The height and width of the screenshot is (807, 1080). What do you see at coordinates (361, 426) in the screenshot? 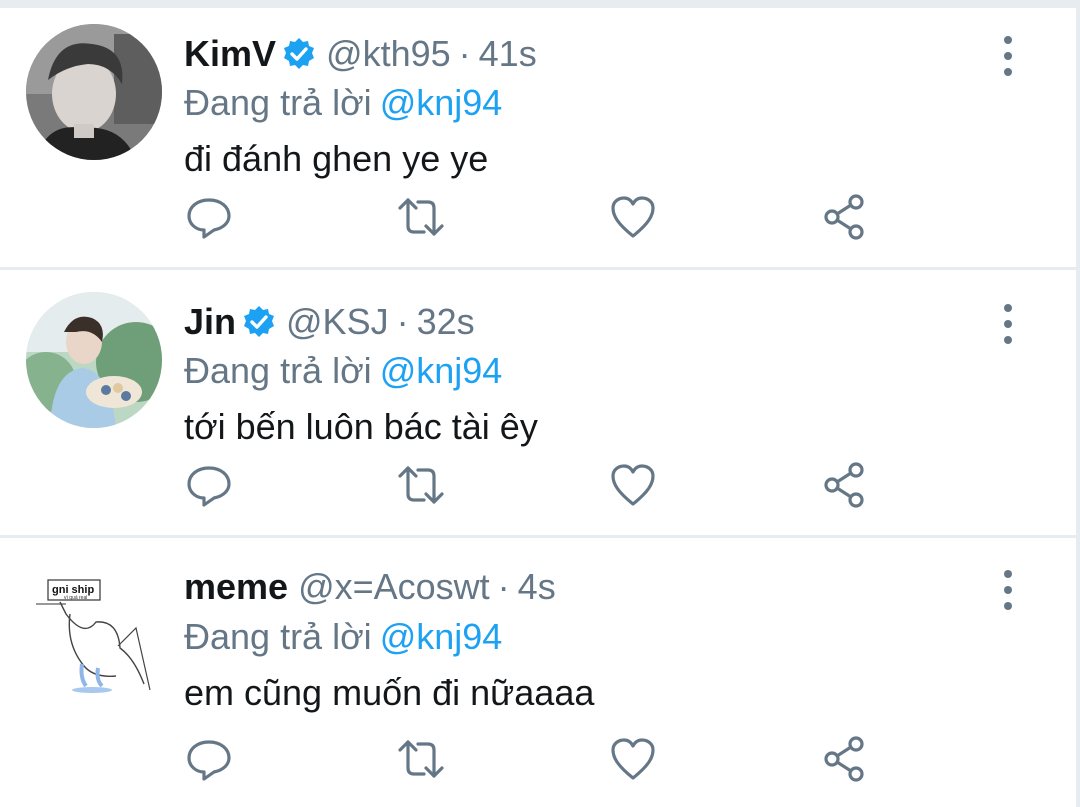
I see `tweet-text: tới bến luôn bác tài êy` at bounding box center [361, 426].